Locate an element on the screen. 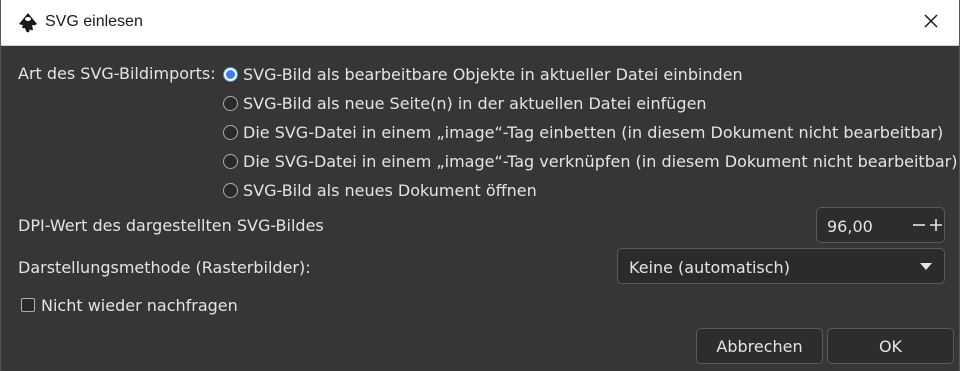 The image size is (960, 371). dpi-increment-button is located at coordinates (936, 225).